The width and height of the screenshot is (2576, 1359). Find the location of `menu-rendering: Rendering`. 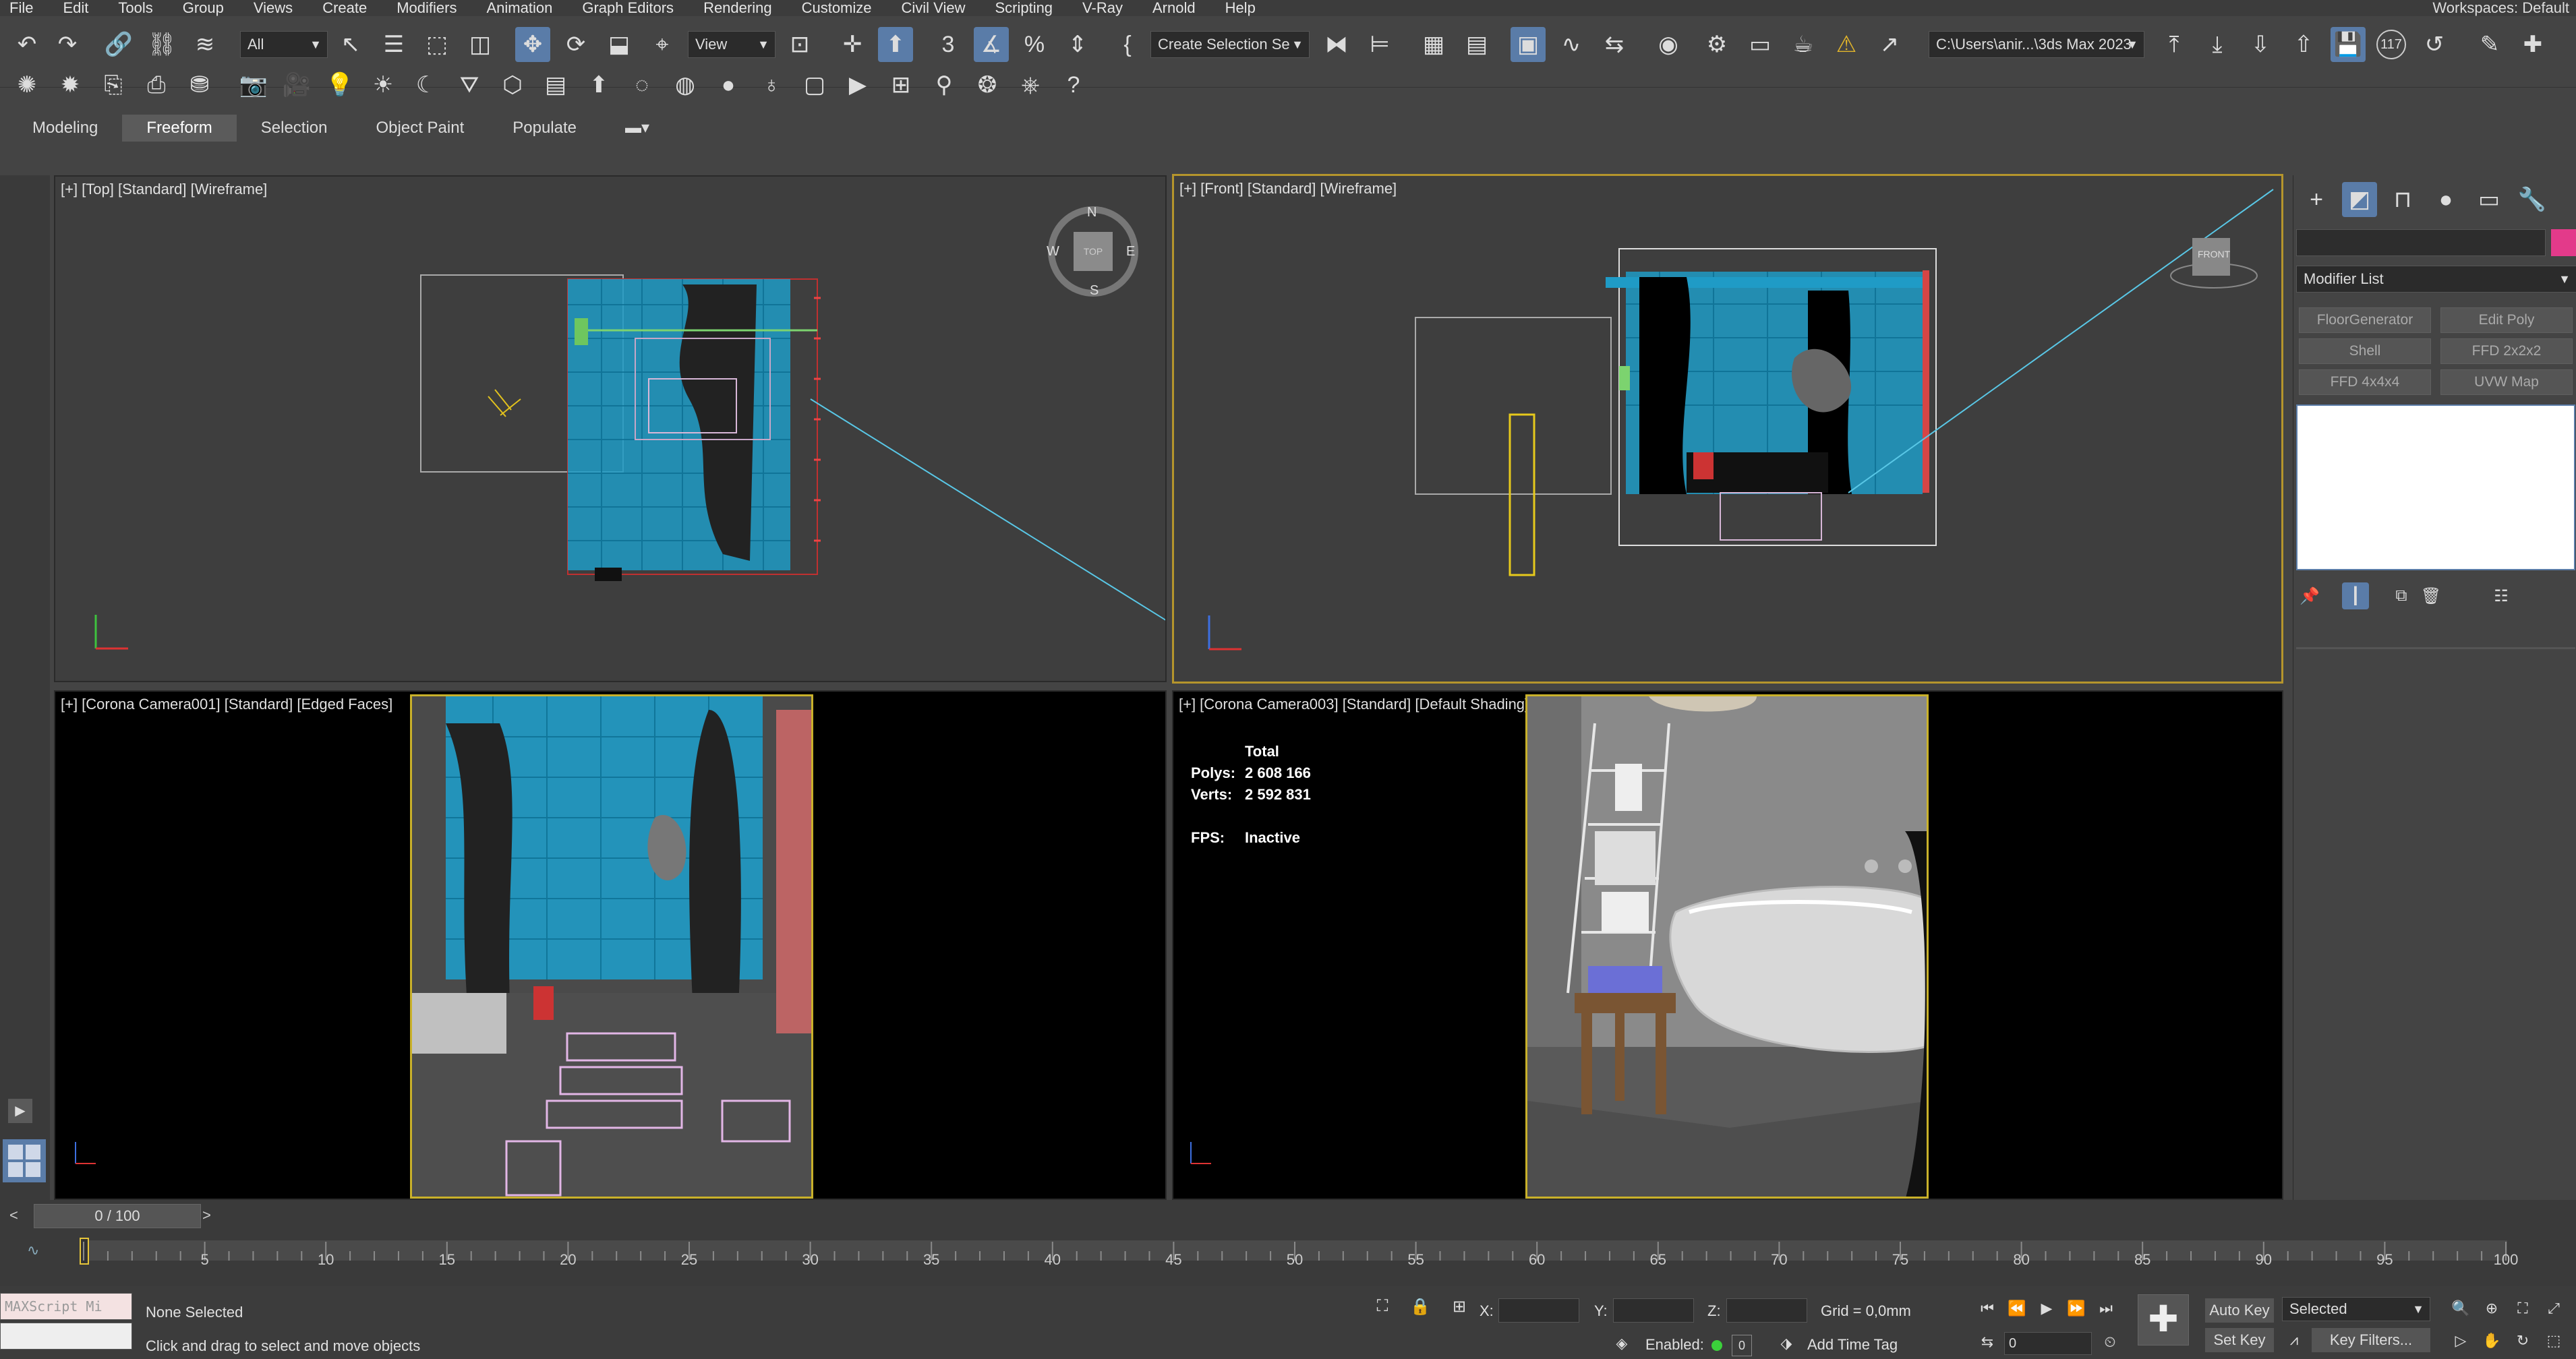

menu-rendering: Rendering is located at coordinates (738, 8).